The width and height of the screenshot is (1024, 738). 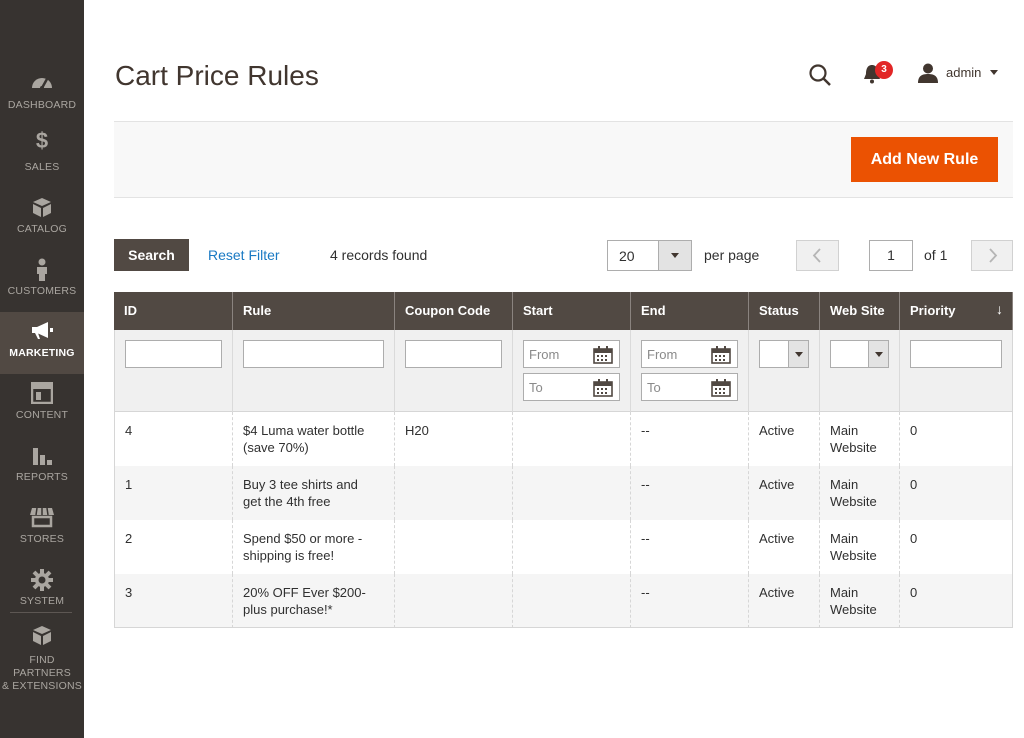 What do you see at coordinates (784, 311) in the screenshot?
I see `column-header-status: Status` at bounding box center [784, 311].